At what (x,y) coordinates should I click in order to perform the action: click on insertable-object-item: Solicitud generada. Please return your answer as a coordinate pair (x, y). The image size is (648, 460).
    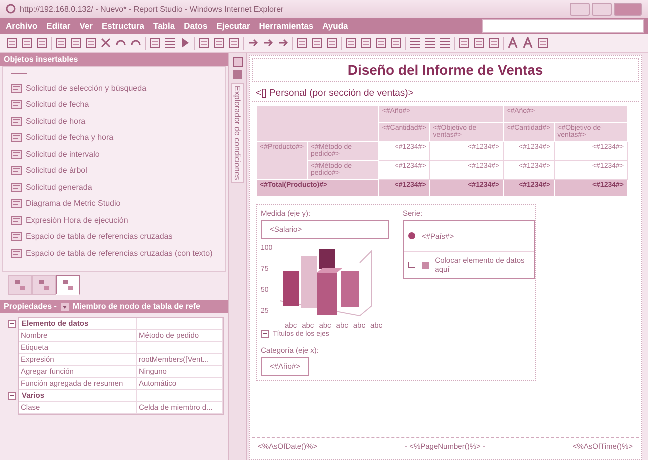
    Looking at the image, I should click on (118, 187).